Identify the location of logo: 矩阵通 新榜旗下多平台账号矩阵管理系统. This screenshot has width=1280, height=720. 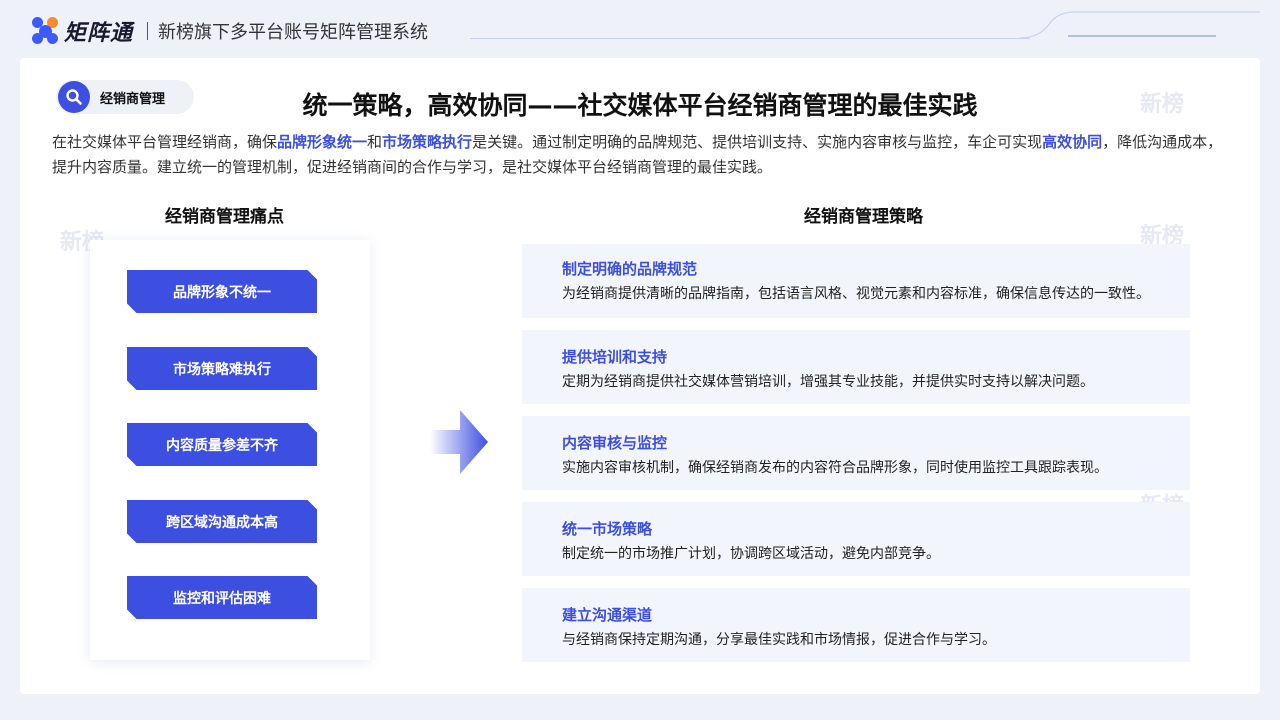
(230, 31).